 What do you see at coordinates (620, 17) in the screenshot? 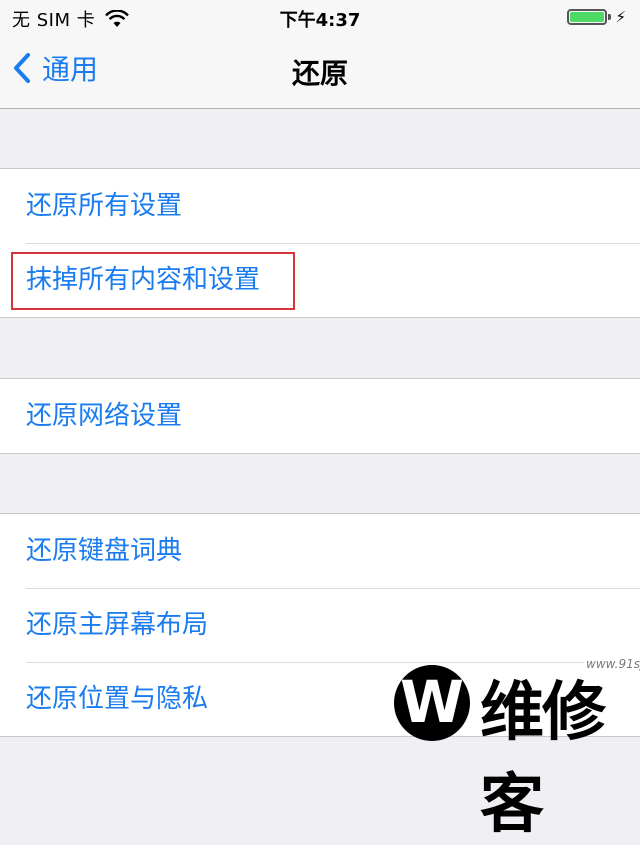
I see `charging-bolt-icon: ⚡` at bounding box center [620, 17].